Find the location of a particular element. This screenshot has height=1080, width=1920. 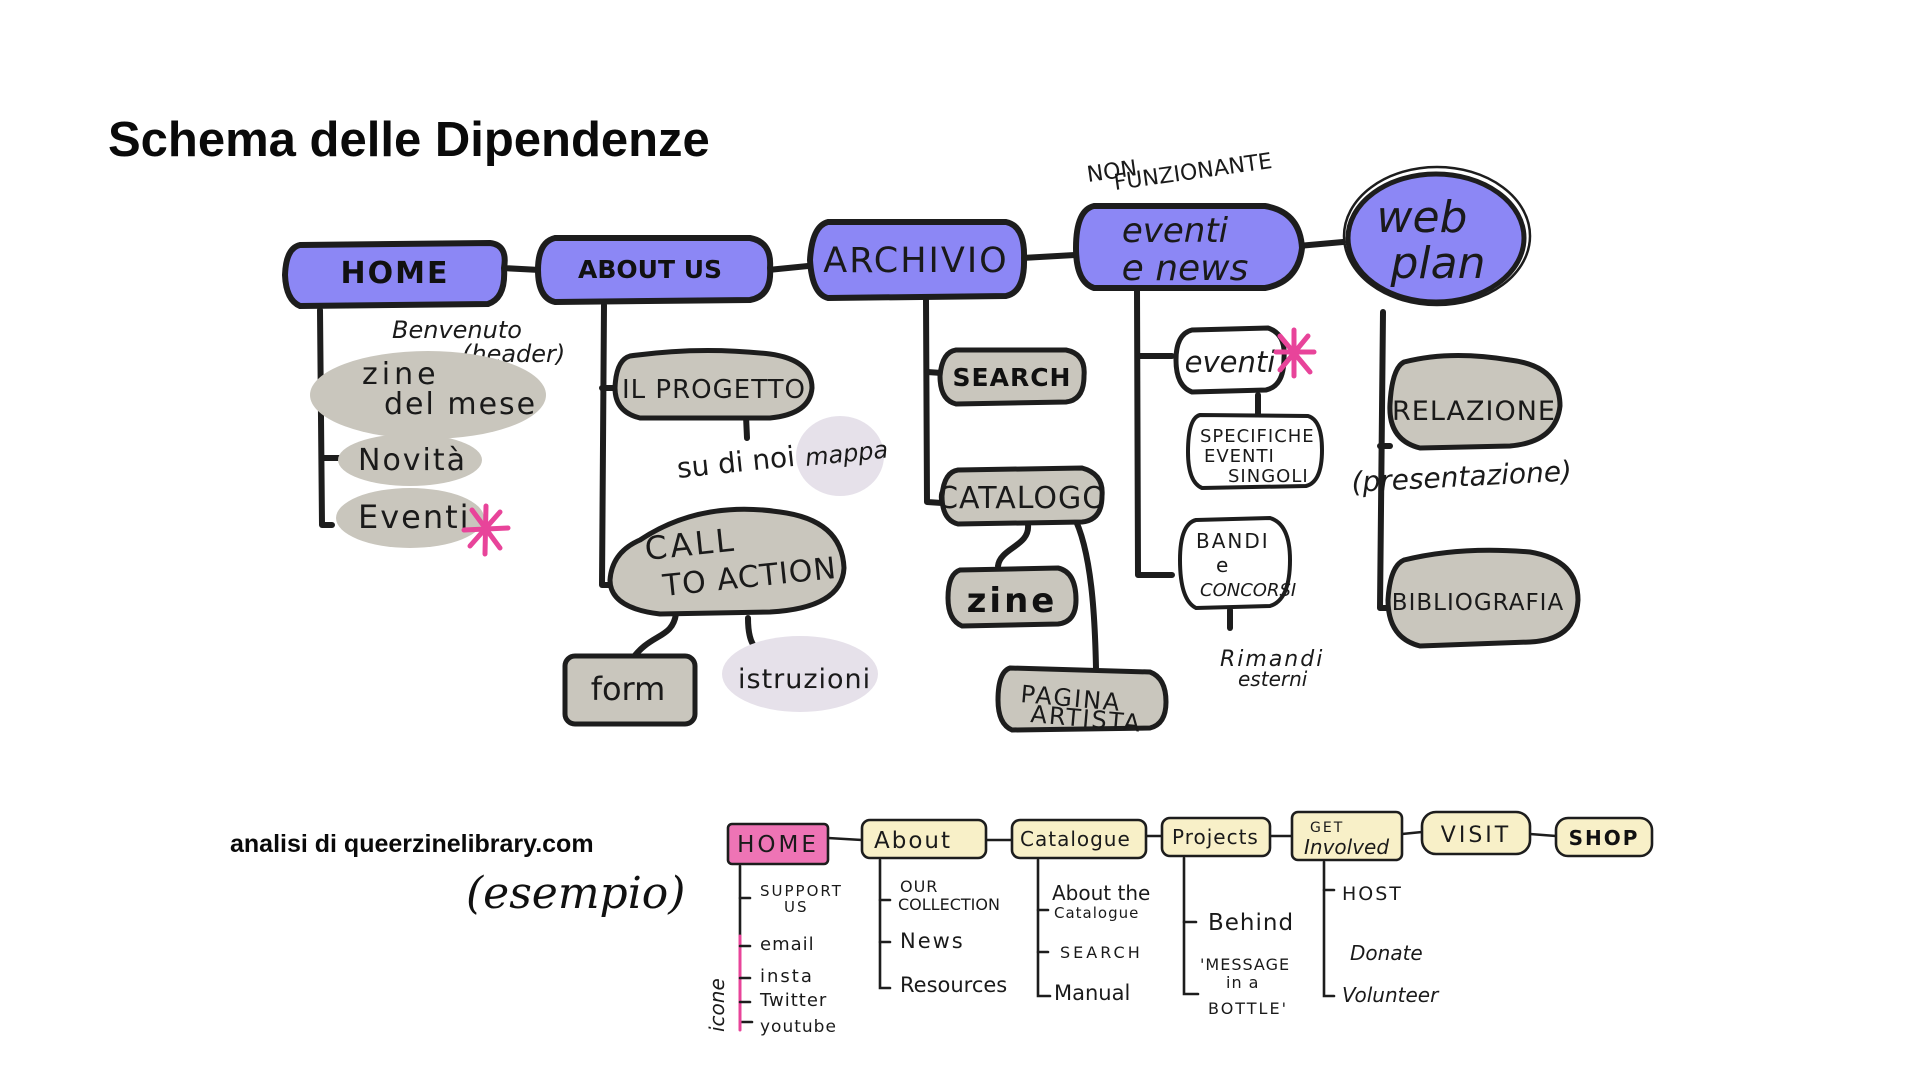

node-archivio-label: ARCHIVIO is located at coordinates (915, 261).